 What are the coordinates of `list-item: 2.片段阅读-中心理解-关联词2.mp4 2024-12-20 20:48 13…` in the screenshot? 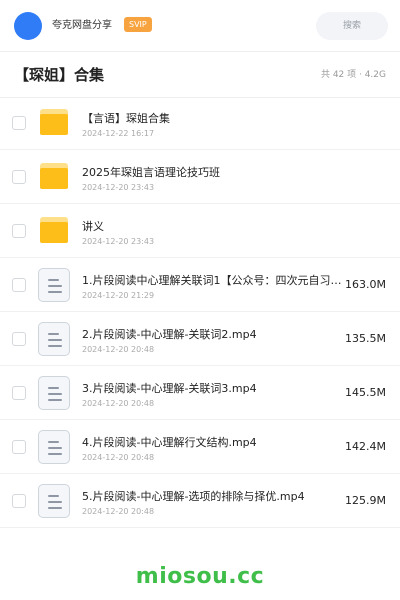 It's located at (200, 339).